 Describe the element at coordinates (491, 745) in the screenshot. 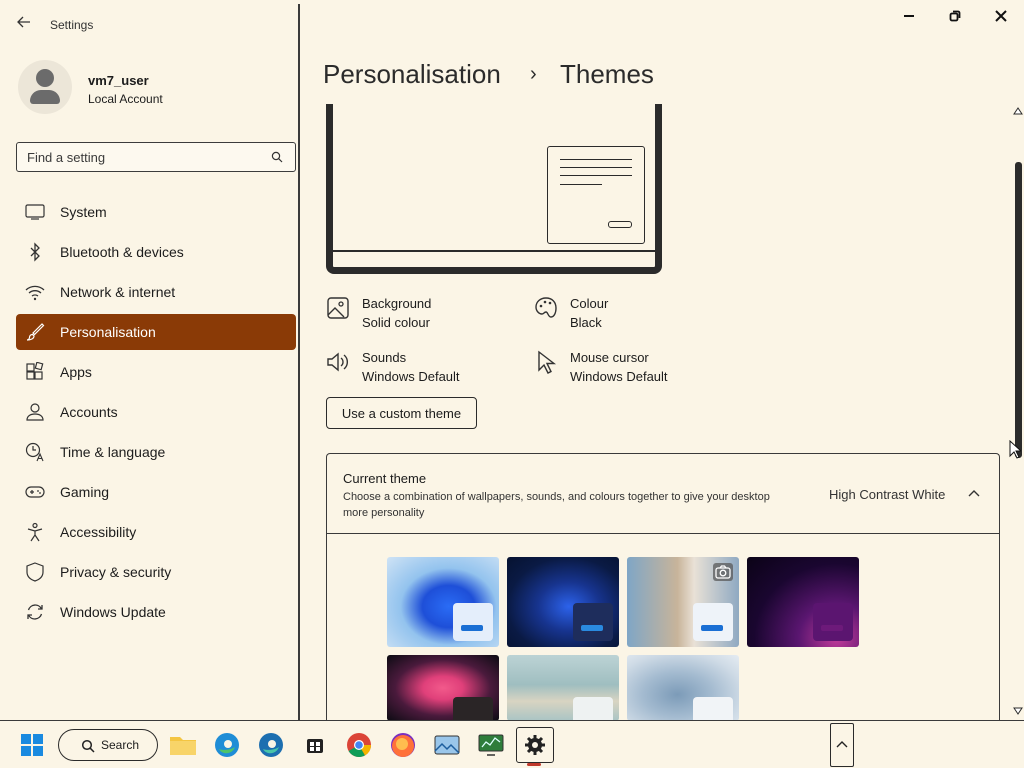

I see `monitor-app-icon` at that location.